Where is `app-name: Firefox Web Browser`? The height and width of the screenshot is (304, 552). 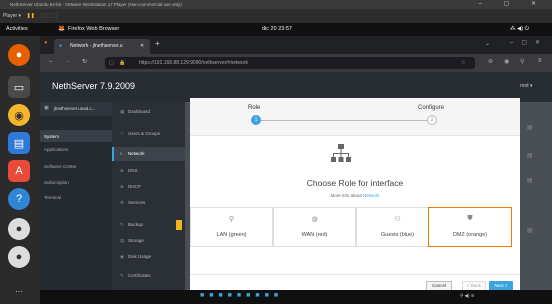
app-name: Firefox Web Browser is located at coordinates (93, 29).